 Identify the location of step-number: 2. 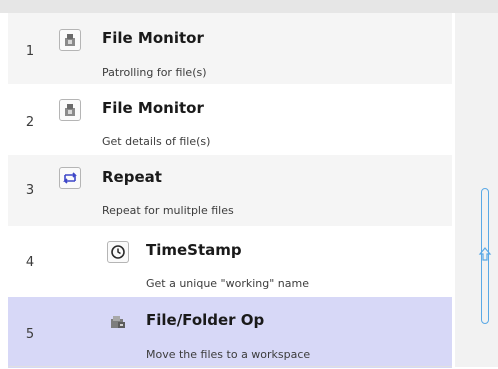
(30, 122).